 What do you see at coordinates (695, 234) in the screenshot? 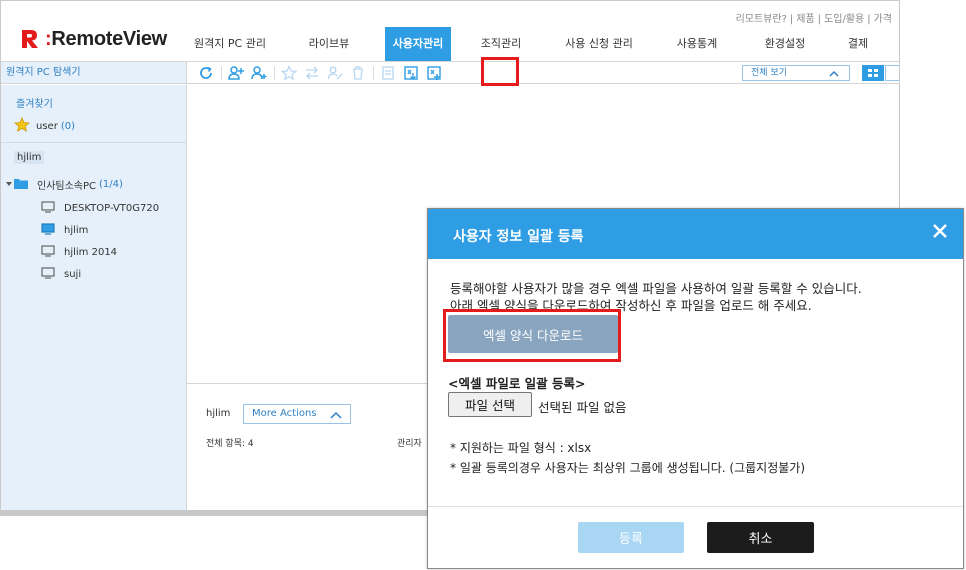
I see `dialog-header: 사용자 정보 일괄 등록` at bounding box center [695, 234].